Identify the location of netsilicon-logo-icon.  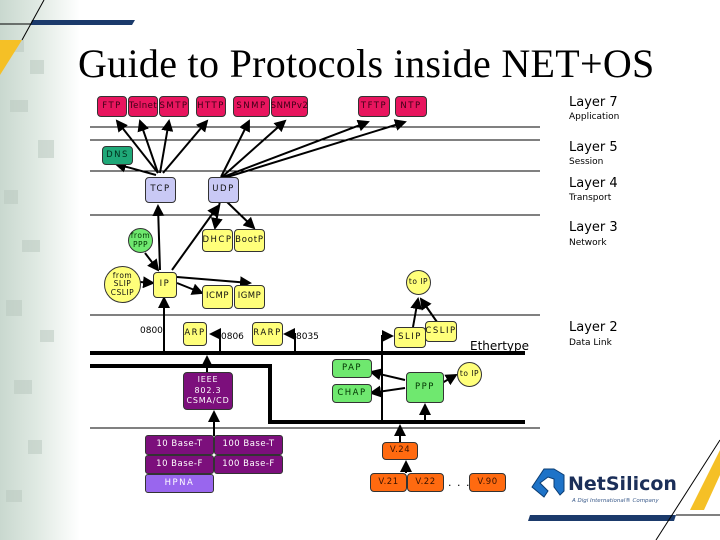
(548, 483).